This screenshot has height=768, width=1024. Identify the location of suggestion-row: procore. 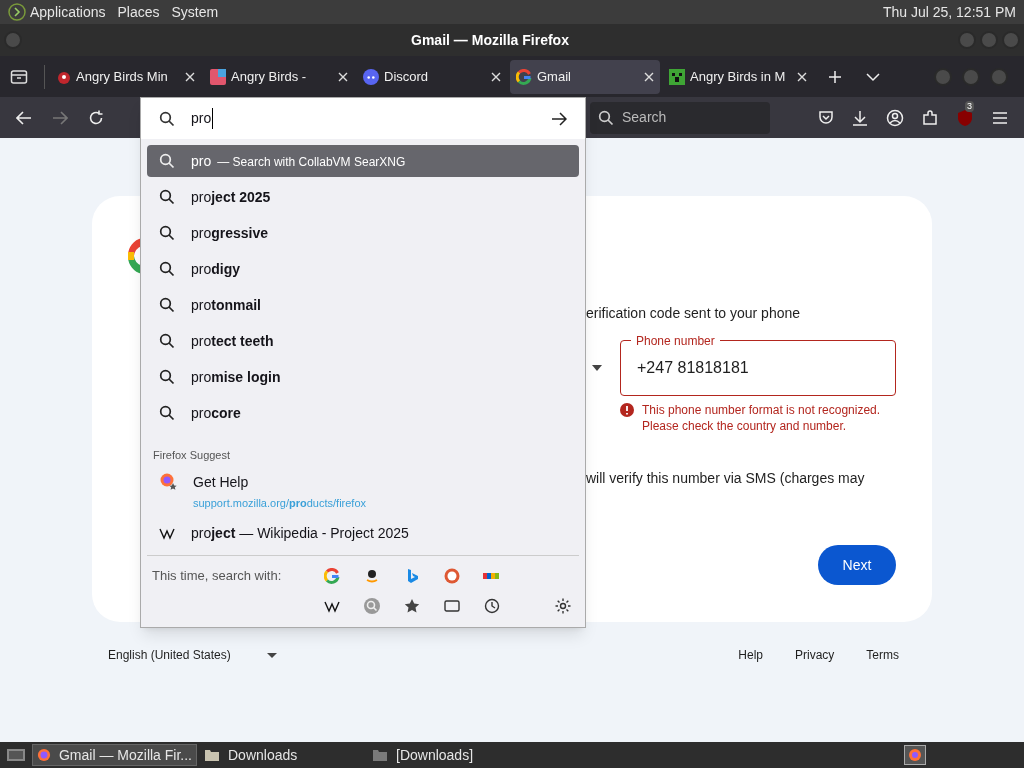
(363, 413).